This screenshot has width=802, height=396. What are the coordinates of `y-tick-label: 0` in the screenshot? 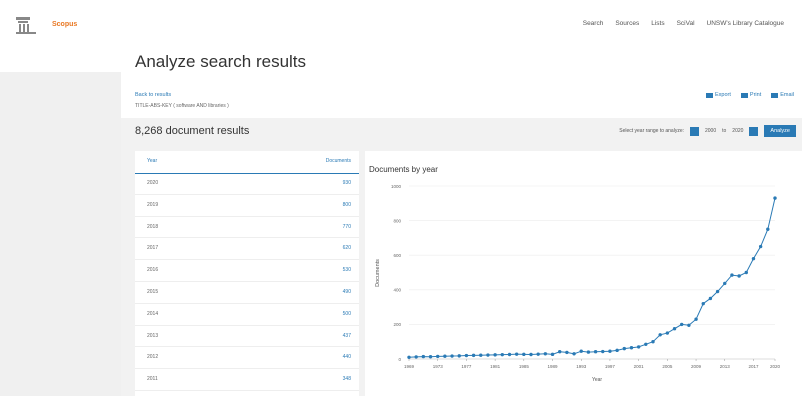 It's located at (399, 359).